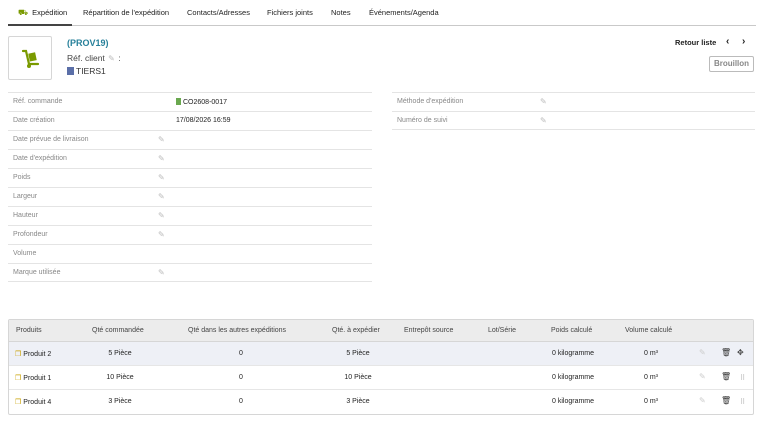  I want to click on order-link: CO2608-0017, so click(201, 102).